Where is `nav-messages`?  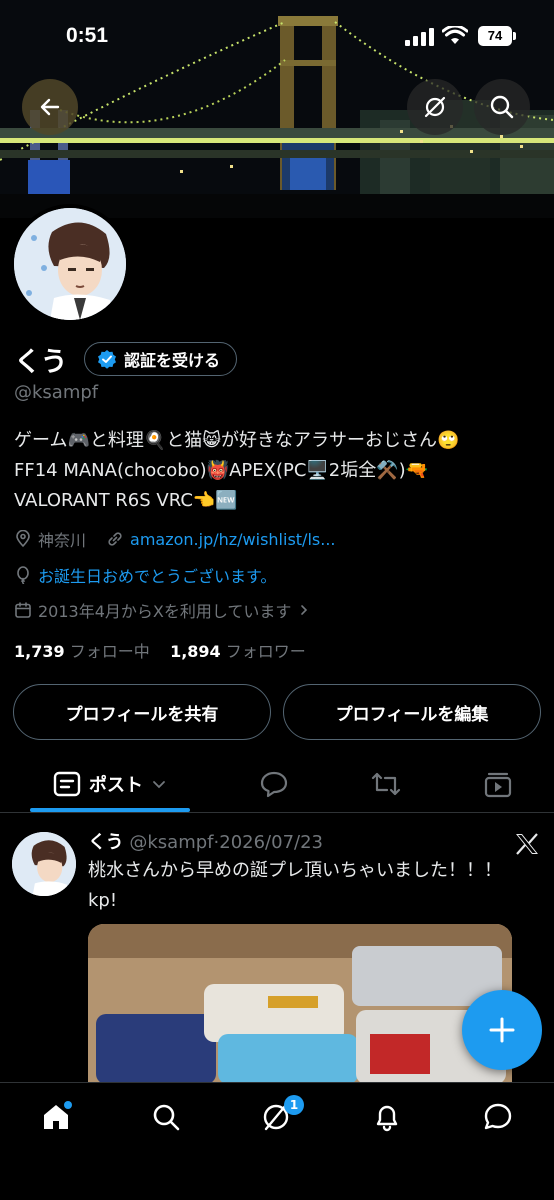 nav-messages is located at coordinates (498, 1117).